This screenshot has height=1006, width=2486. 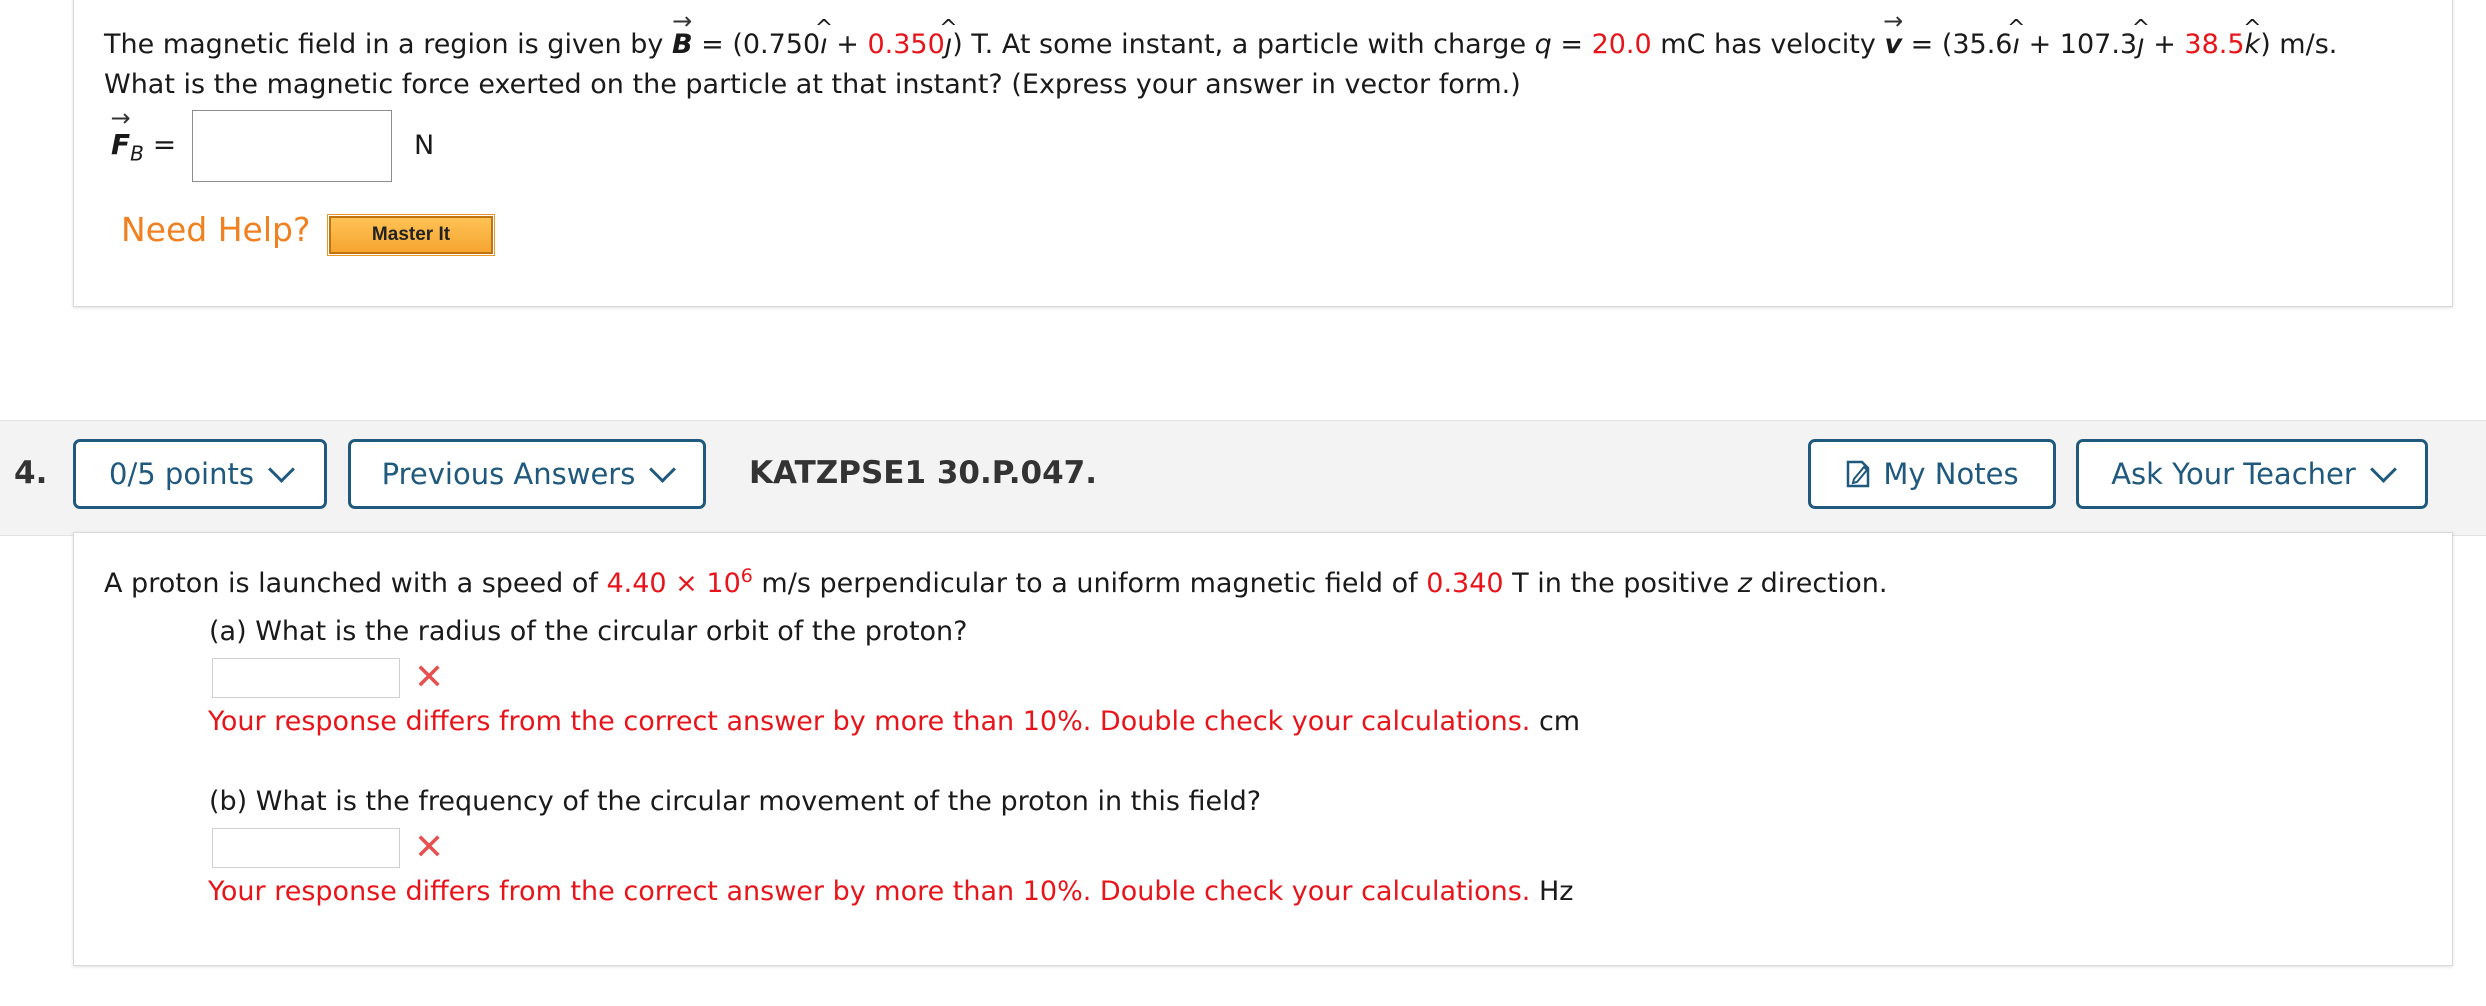 I want to click on vector-b-symbol: B, so click(x=682, y=45).